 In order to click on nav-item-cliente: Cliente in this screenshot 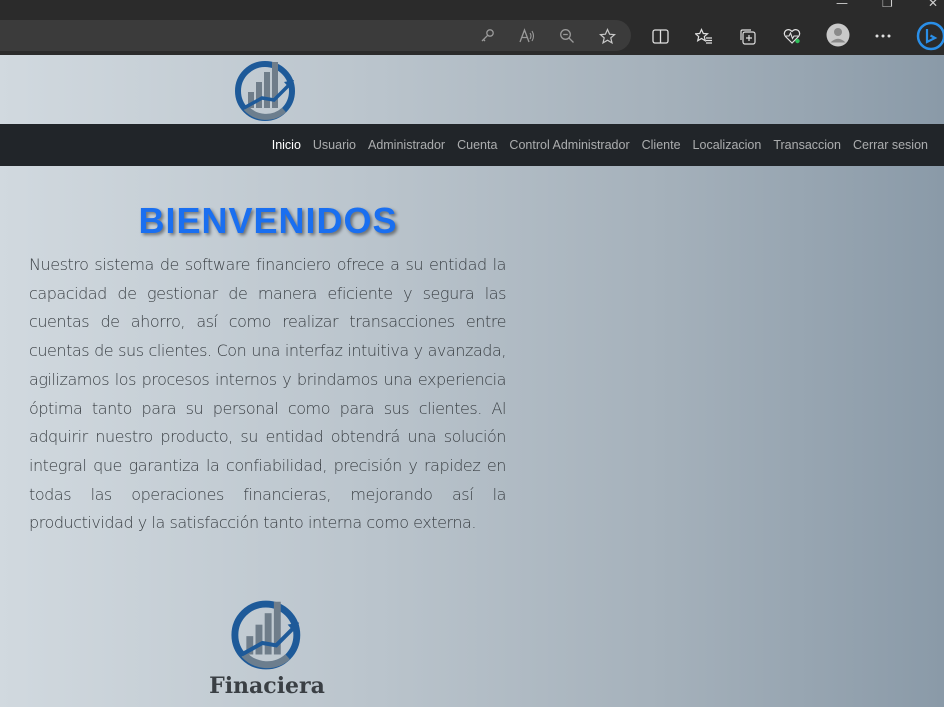, I will do `click(661, 145)`.